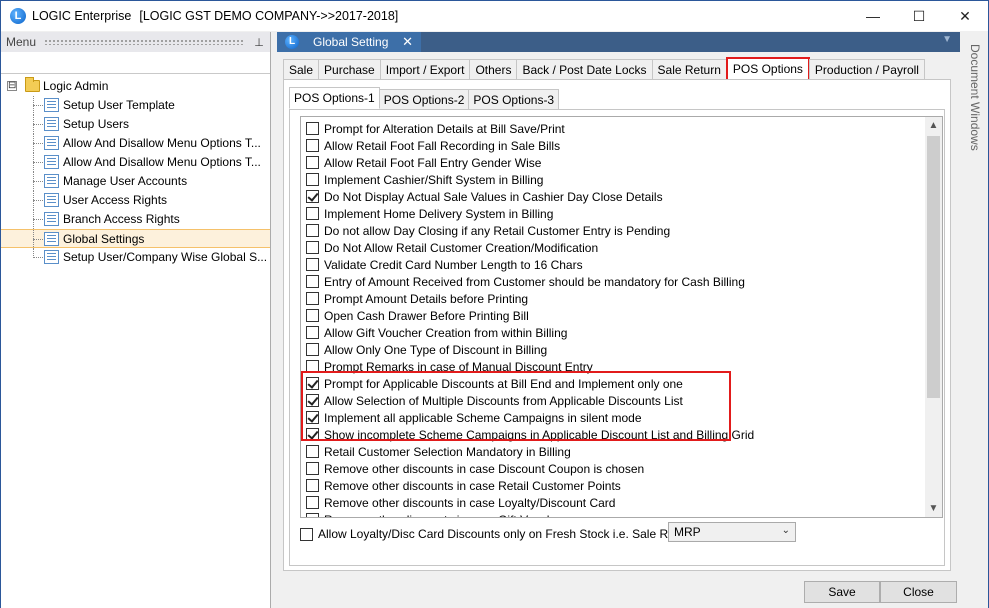 The height and width of the screenshot is (608, 989). I want to click on scroll-down-icon: ▼, so click(933, 508).